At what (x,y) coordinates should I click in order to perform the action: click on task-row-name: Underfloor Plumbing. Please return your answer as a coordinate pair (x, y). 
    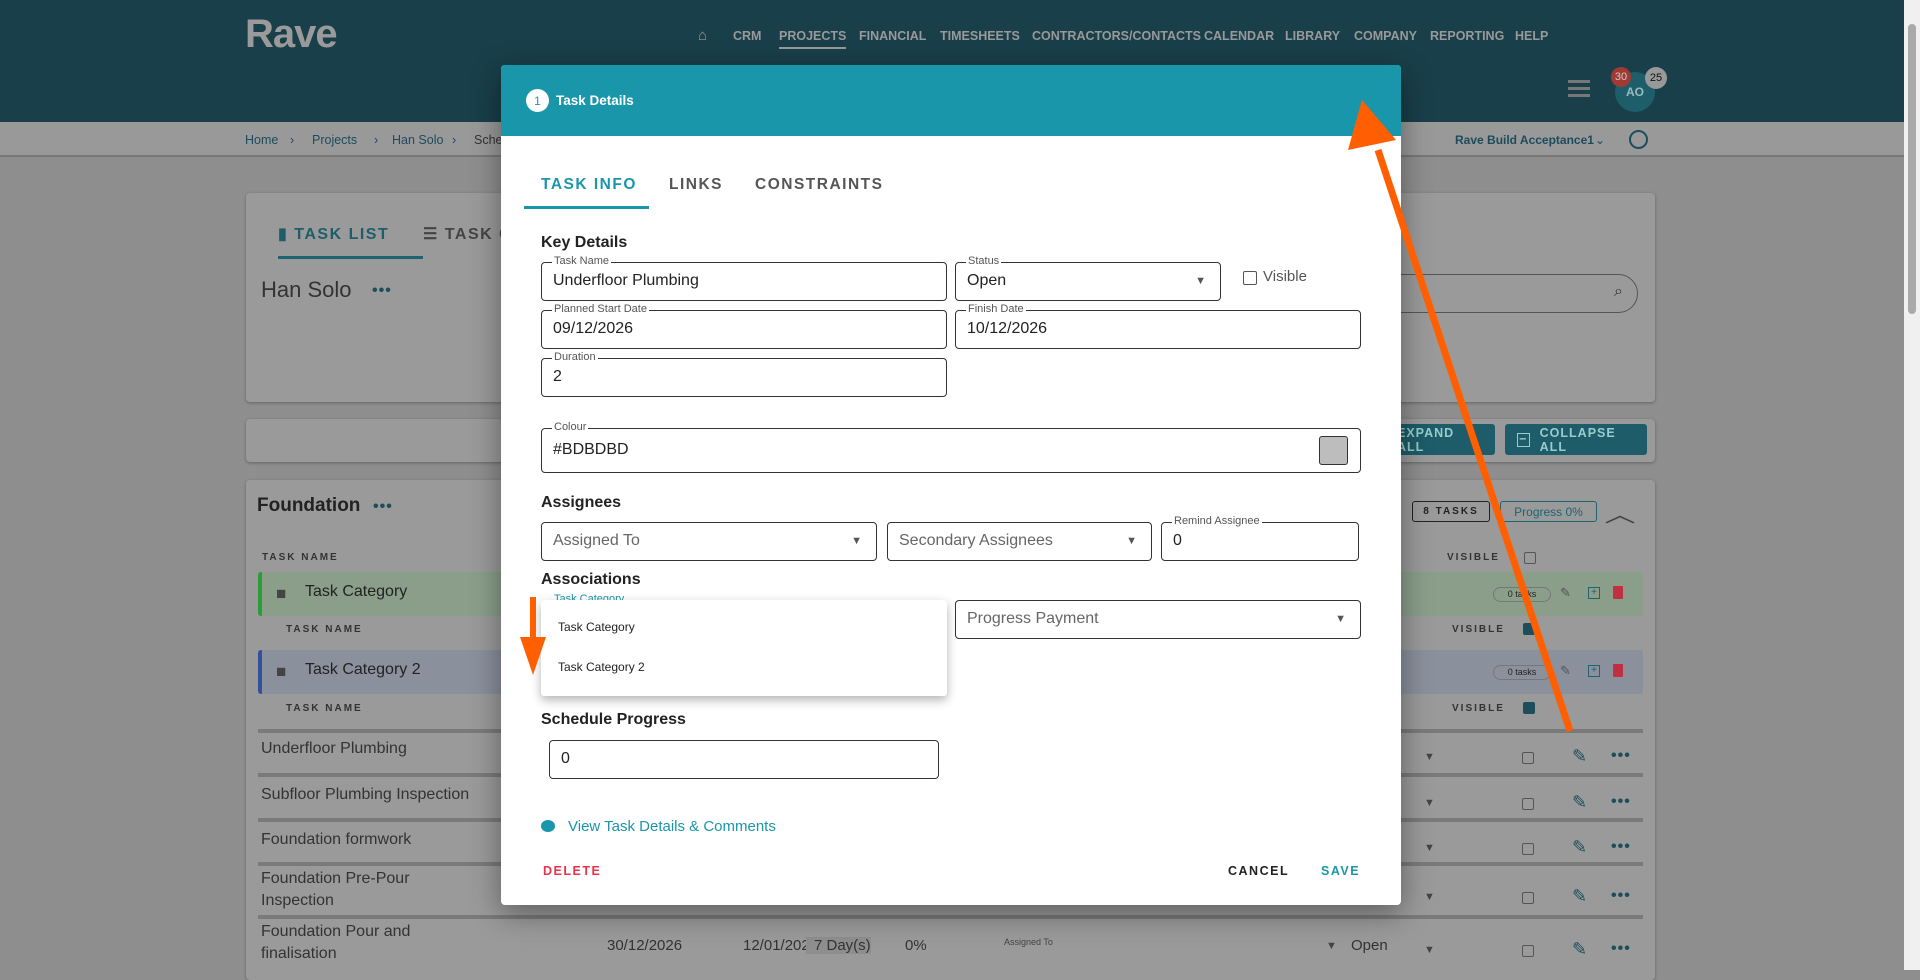
    Looking at the image, I should click on (334, 749).